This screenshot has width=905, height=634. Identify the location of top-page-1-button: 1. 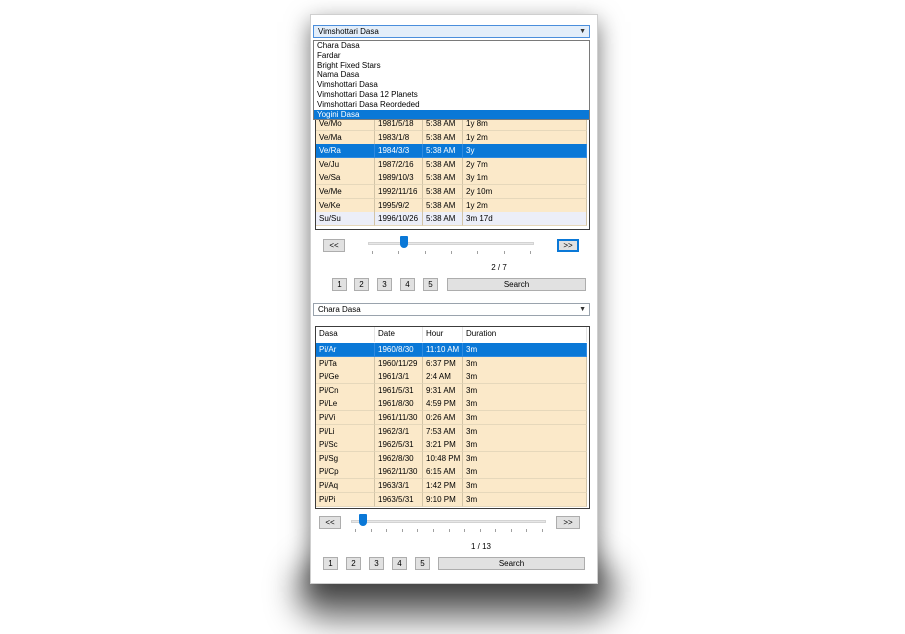
(339, 284).